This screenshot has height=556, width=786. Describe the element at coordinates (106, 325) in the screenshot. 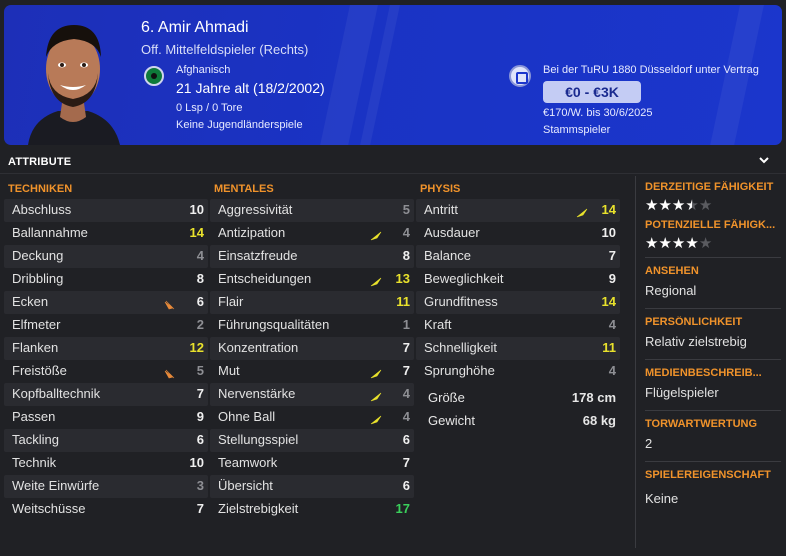

I see `technical-attribute-row: Elfmeter 2` at that location.